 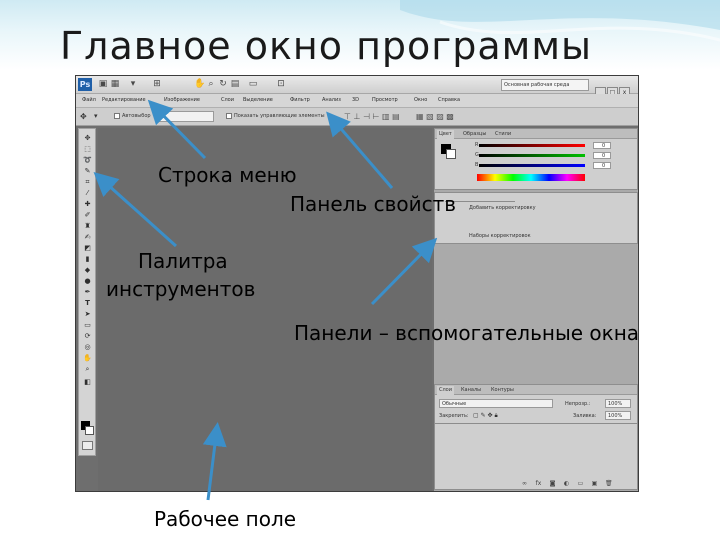 I want to click on new-group-icon: ▭, so click(x=580, y=484).